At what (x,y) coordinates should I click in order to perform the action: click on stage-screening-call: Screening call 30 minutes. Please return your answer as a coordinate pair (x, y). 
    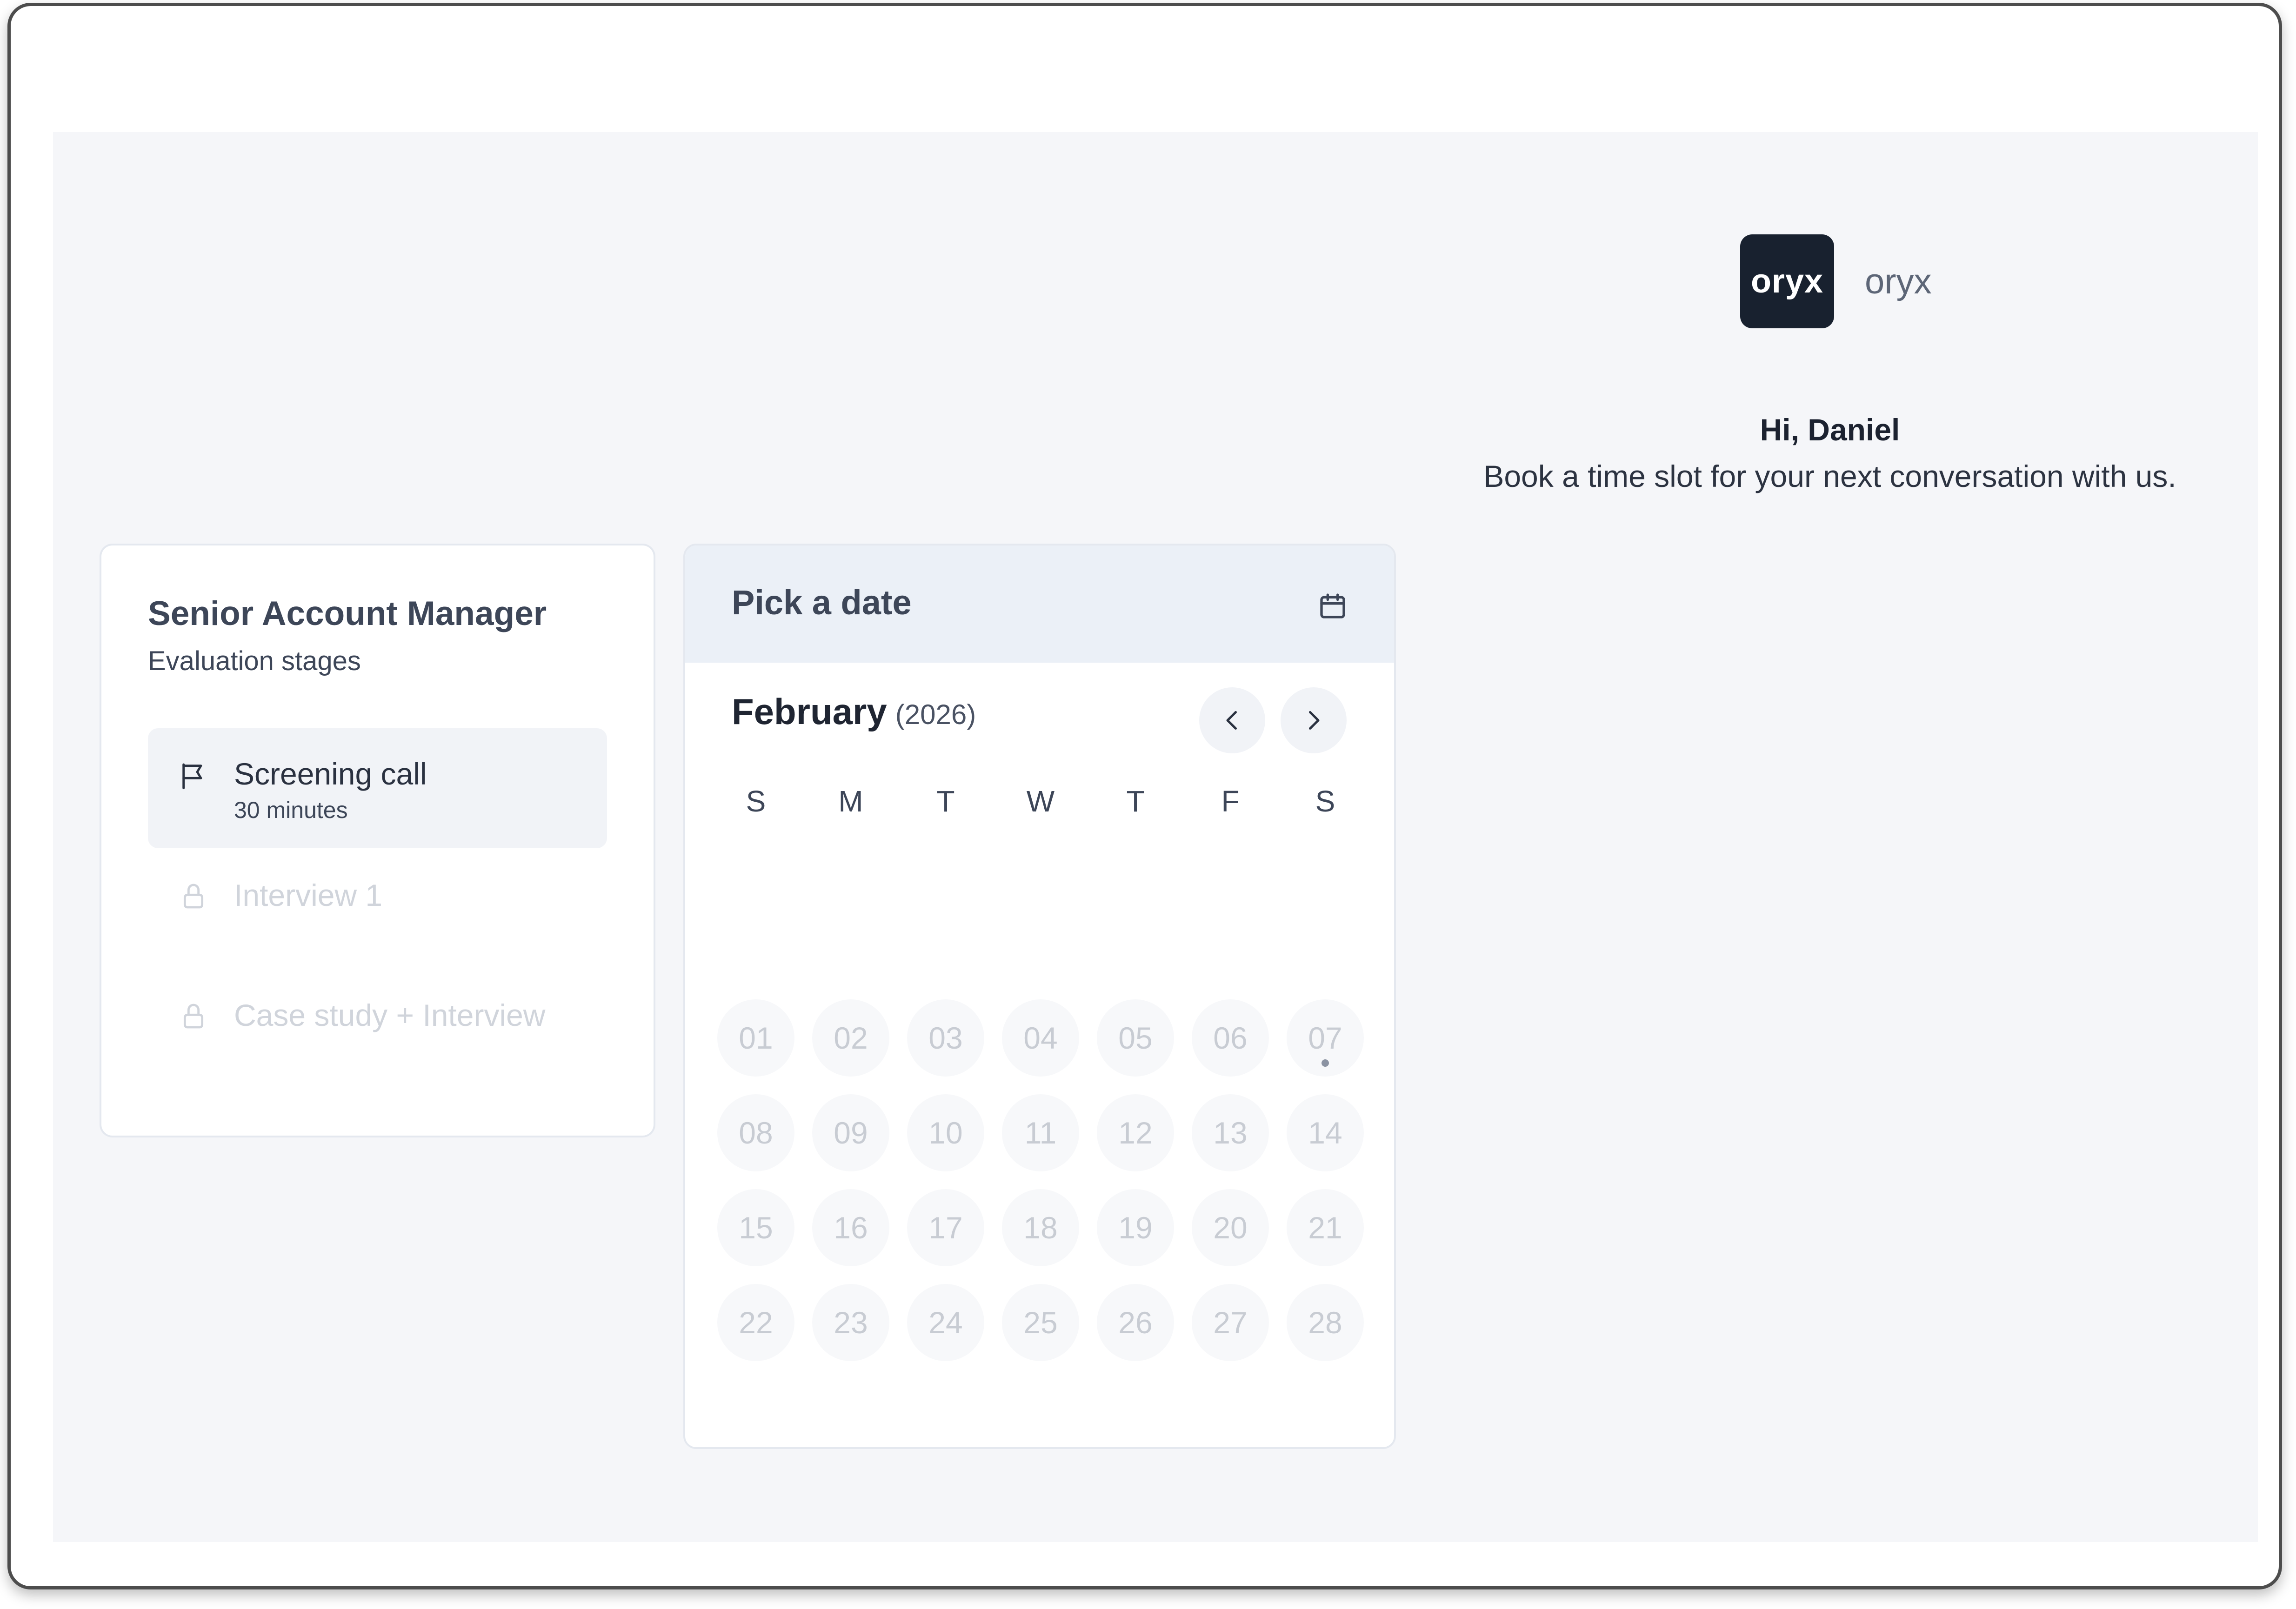
    Looking at the image, I should click on (377, 788).